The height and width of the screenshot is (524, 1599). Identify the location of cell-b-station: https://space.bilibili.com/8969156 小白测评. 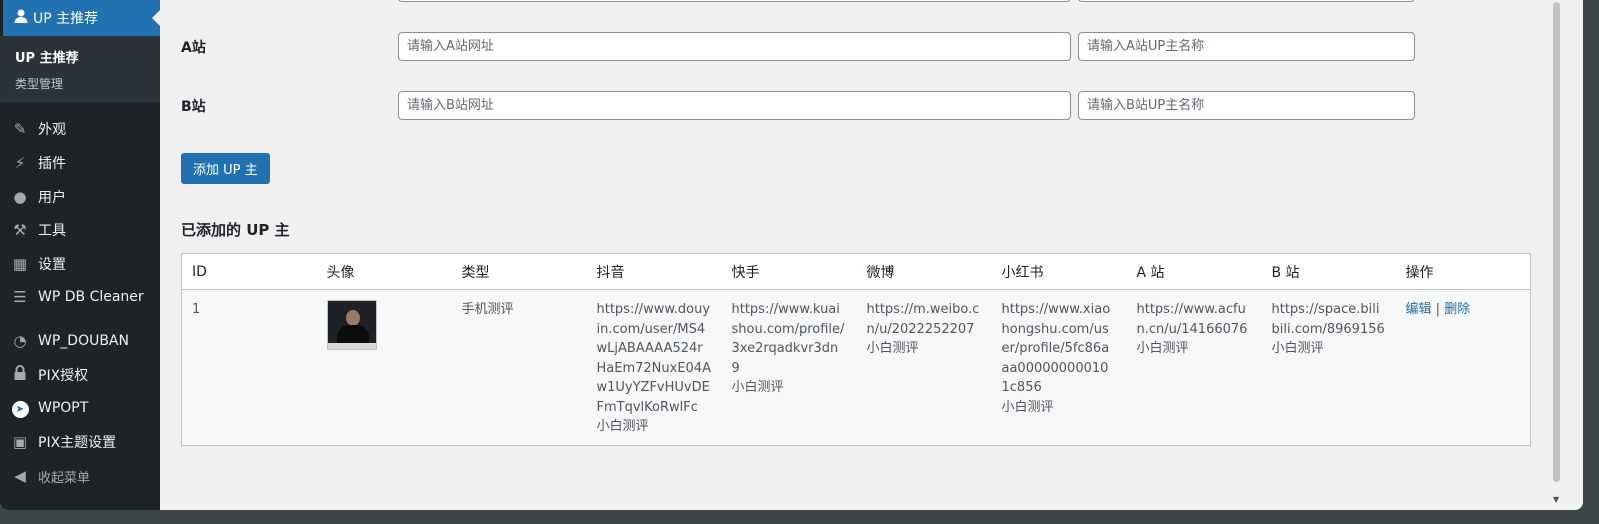
(1328, 367).